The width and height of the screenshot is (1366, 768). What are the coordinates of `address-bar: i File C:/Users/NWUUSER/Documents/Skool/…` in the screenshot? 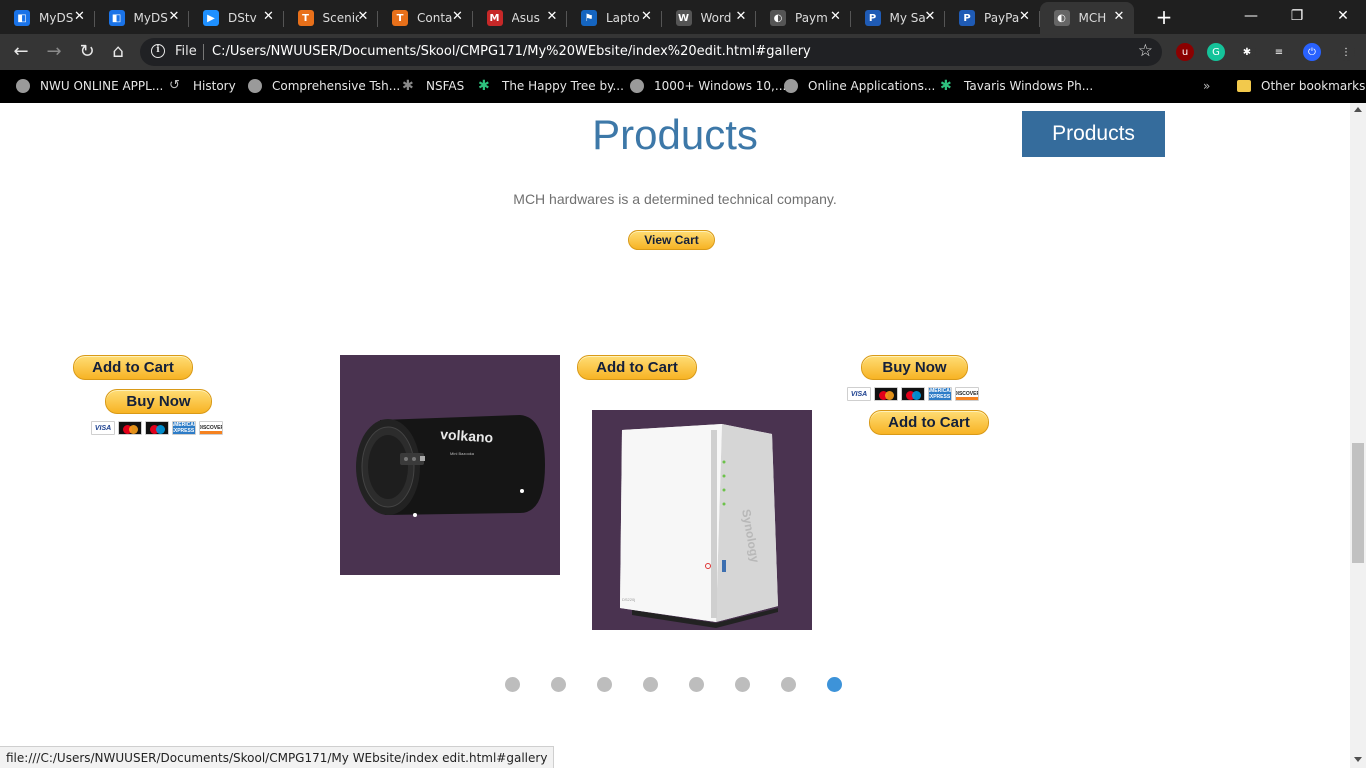 It's located at (651, 52).